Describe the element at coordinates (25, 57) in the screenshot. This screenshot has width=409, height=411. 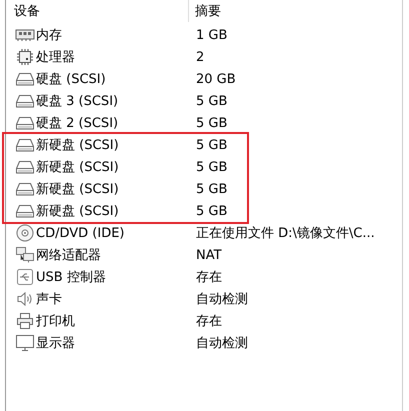
I see `chip-icon` at that location.